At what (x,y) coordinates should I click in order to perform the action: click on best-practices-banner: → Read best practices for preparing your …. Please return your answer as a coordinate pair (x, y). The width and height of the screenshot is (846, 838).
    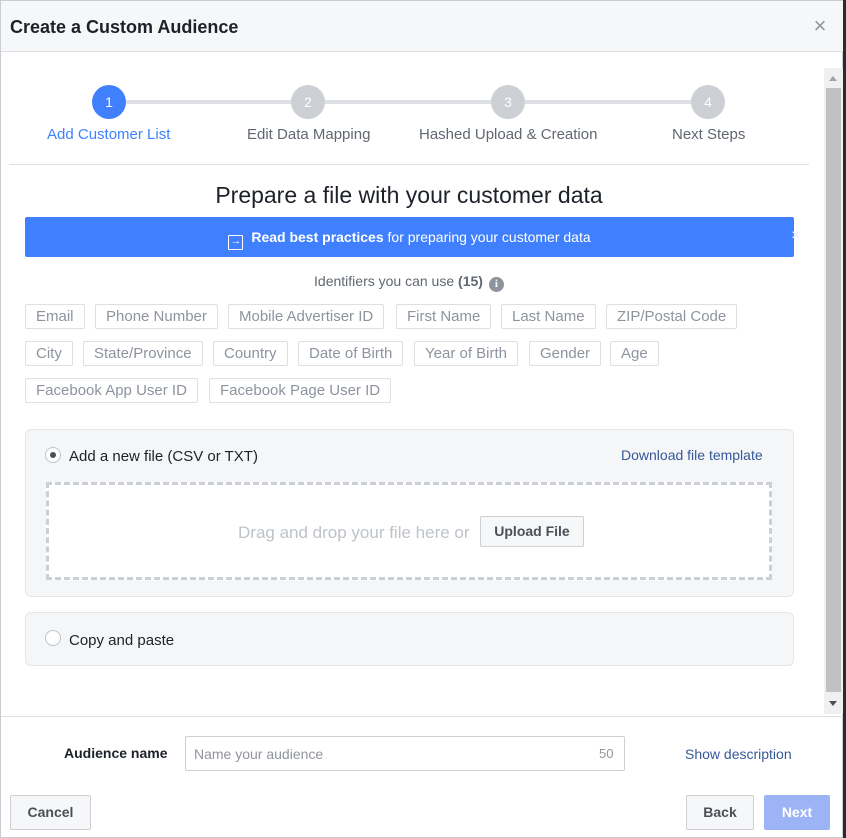
    Looking at the image, I should click on (412, 237).